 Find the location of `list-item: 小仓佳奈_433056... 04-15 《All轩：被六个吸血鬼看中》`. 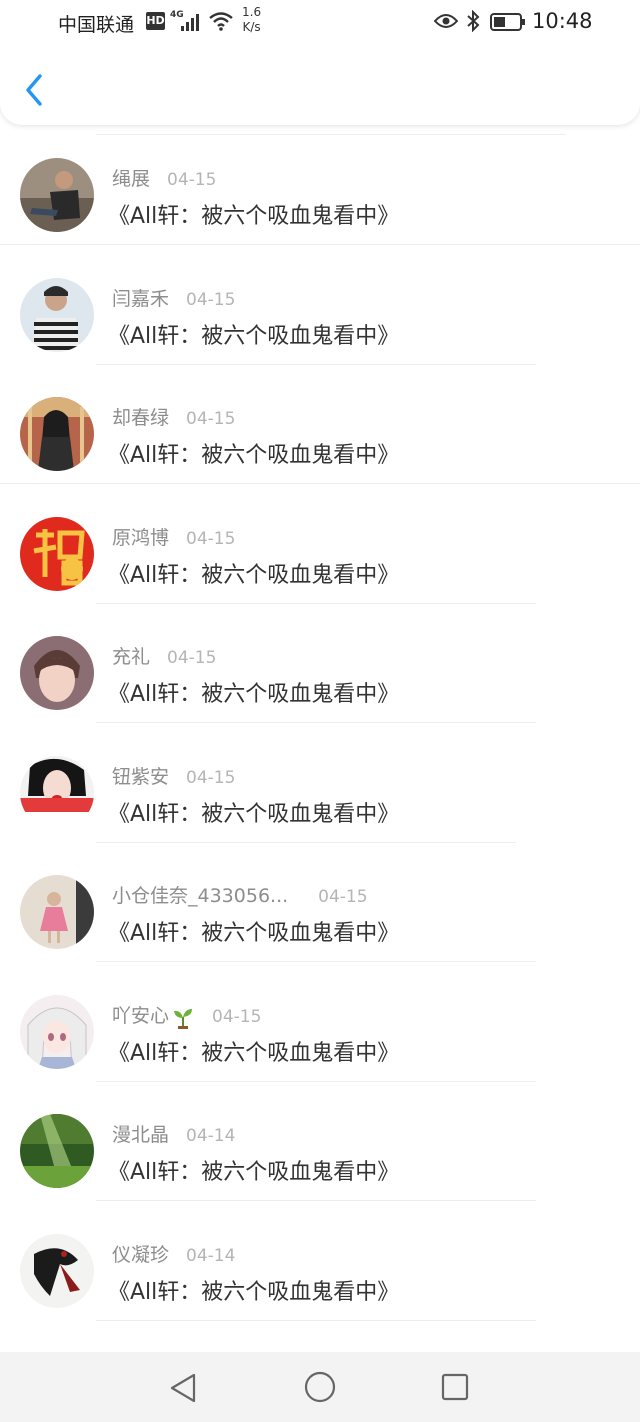

list-item: 小仓佳奈_433056... 04-15 《All轩：被六个吸血鬼看中》 is located at coordinates (320, 902).